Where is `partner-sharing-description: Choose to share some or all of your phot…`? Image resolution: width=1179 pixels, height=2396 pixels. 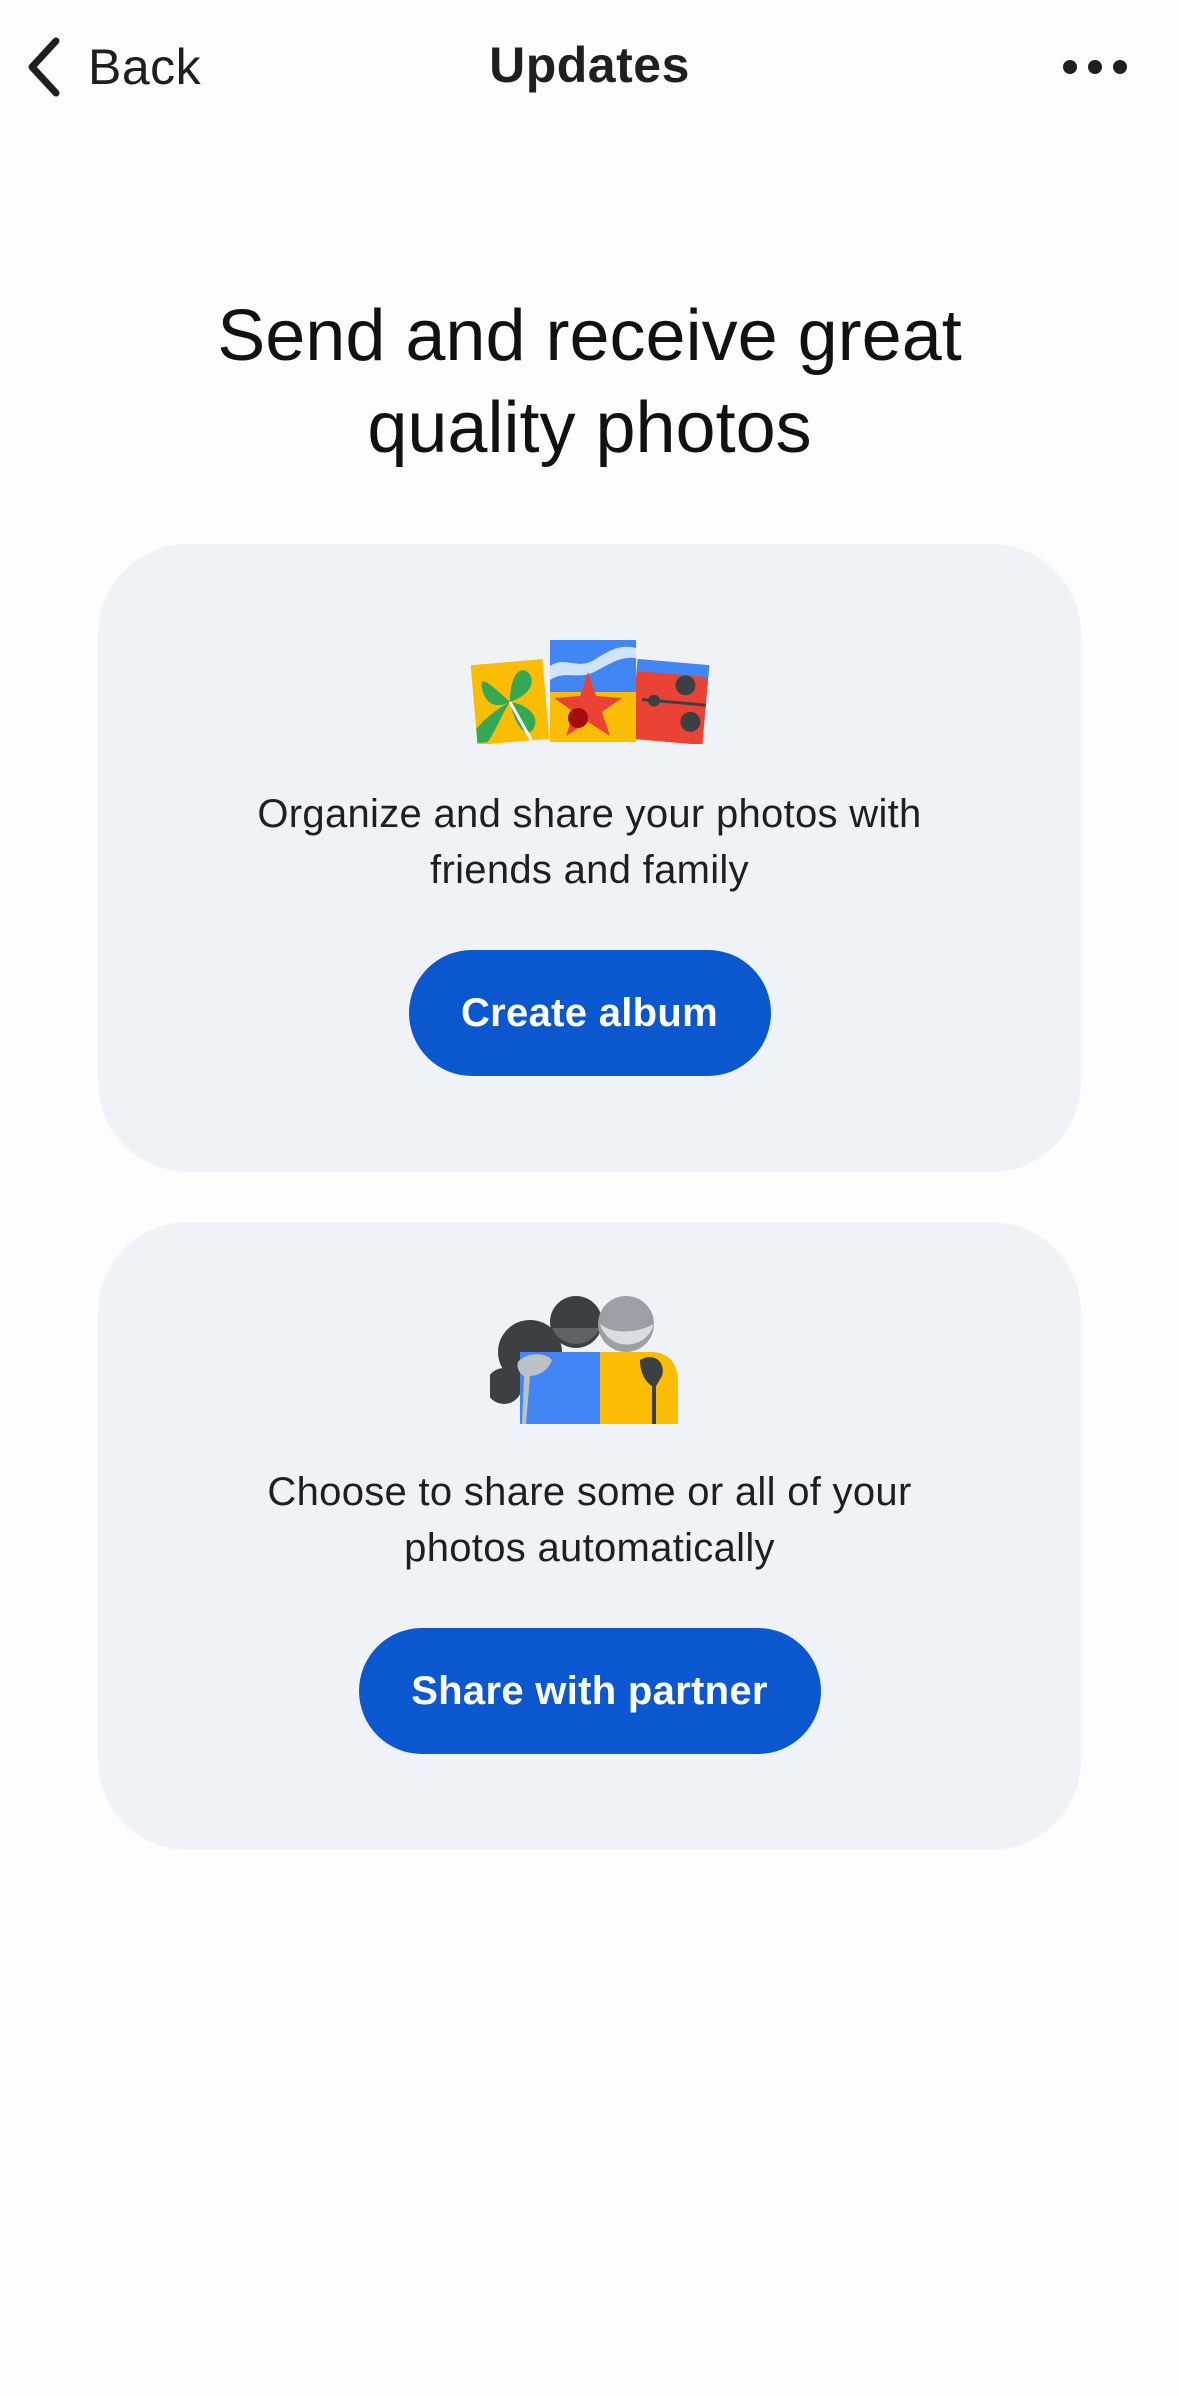
partner-sharing-description: Choose to share some or all of your phot… is located at coordinates (589, 1520).